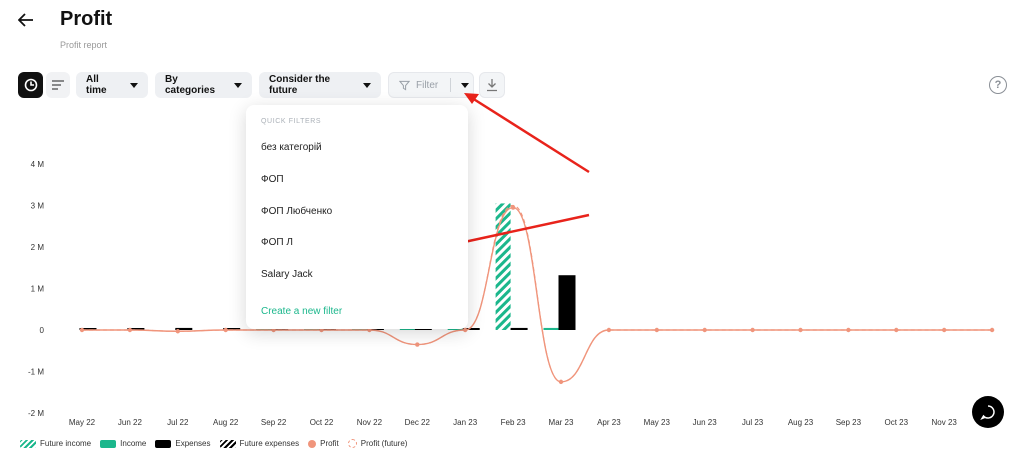 The image size is (1024, 452). Describe the element at coordinates (178, 422) in the screenshot. I see `x-tick-label: Jul 22` at that location.